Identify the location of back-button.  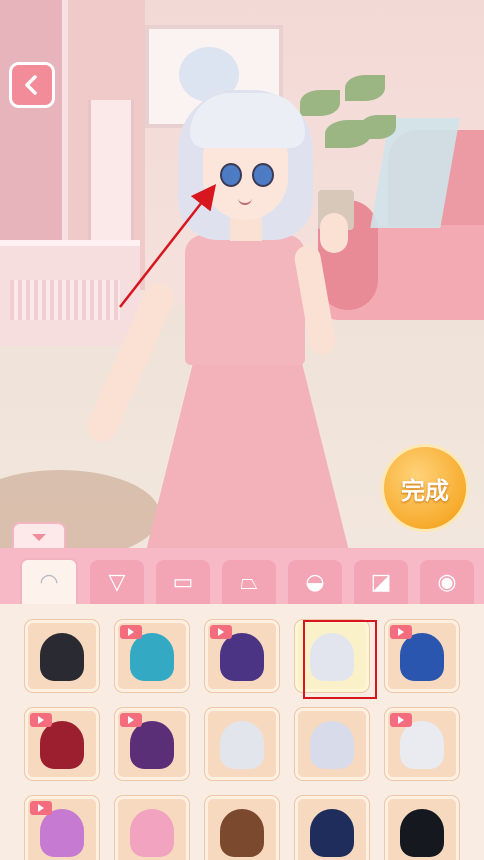
(32, 85).